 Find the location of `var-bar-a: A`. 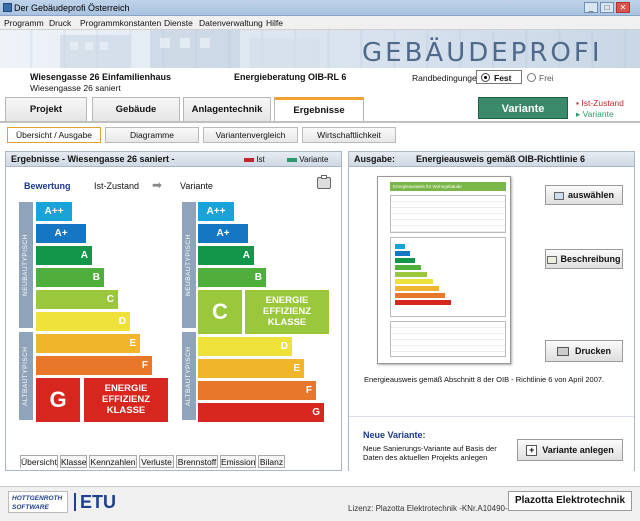

var-bar-a: A is located at coordinates (226, 255).